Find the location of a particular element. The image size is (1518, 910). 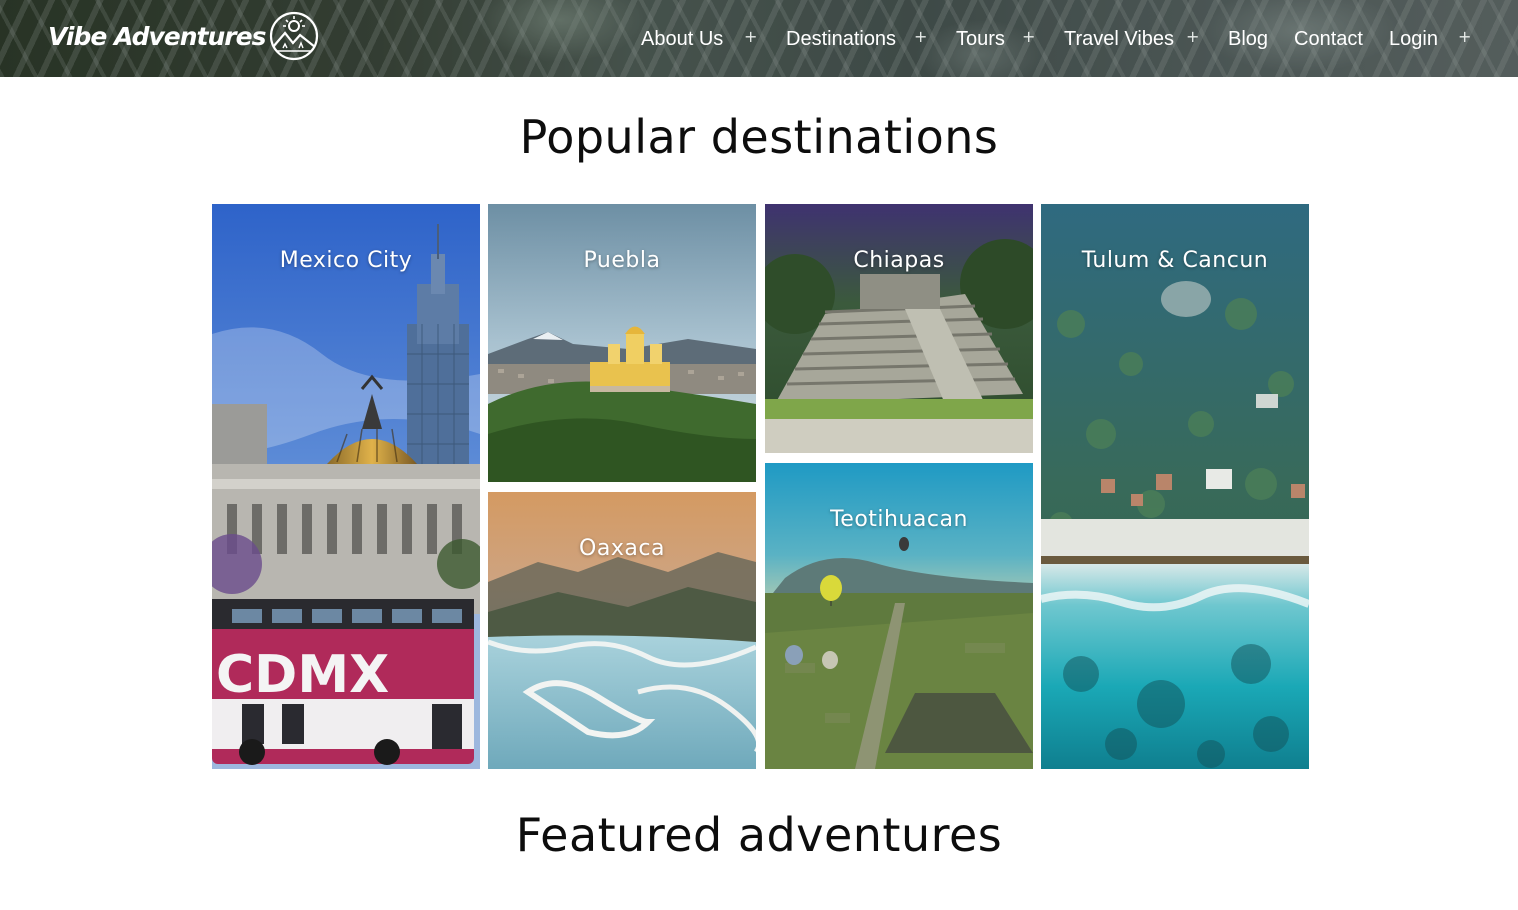

tulum-cancun-image is located at coordinates (1175, 486).